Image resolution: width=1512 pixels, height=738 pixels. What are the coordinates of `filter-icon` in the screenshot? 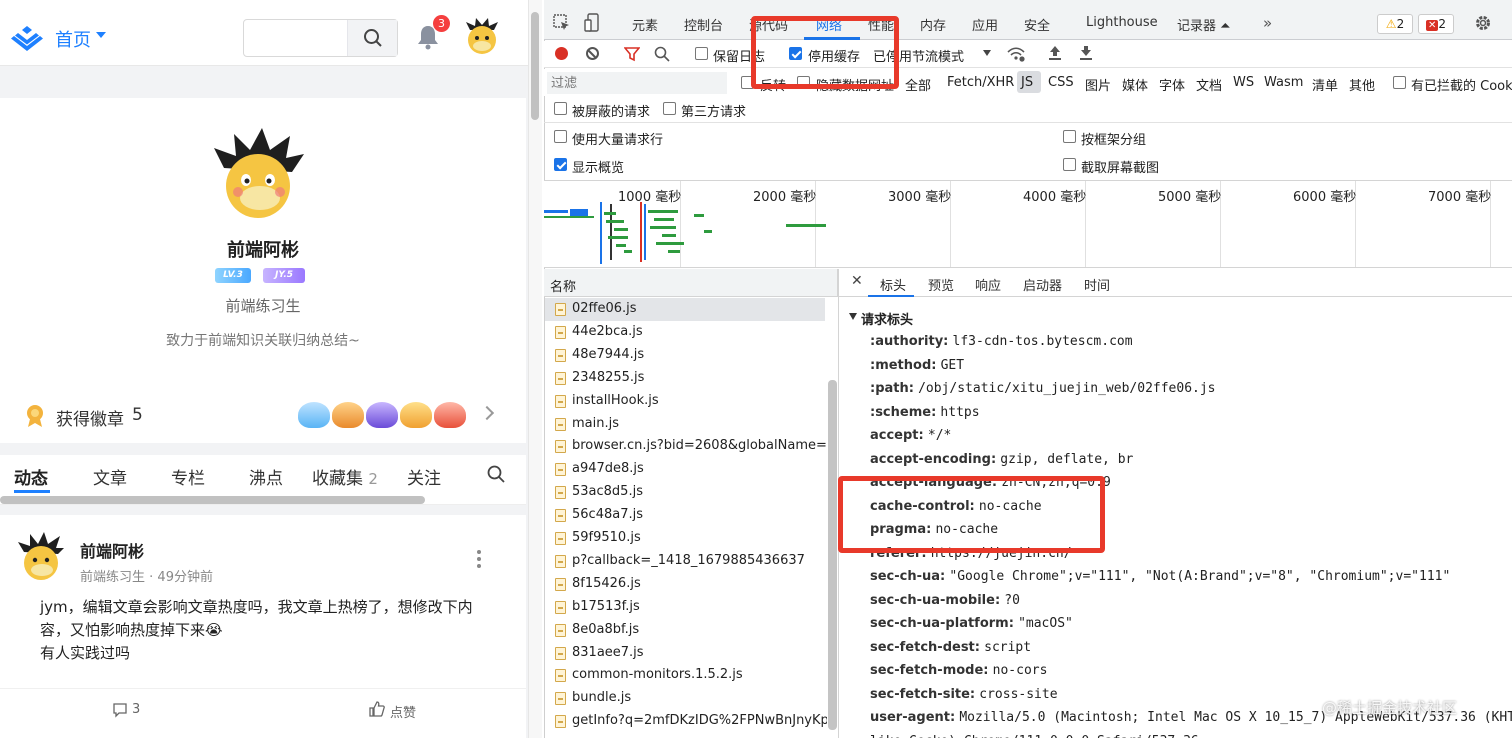 It's located at (632, 54).